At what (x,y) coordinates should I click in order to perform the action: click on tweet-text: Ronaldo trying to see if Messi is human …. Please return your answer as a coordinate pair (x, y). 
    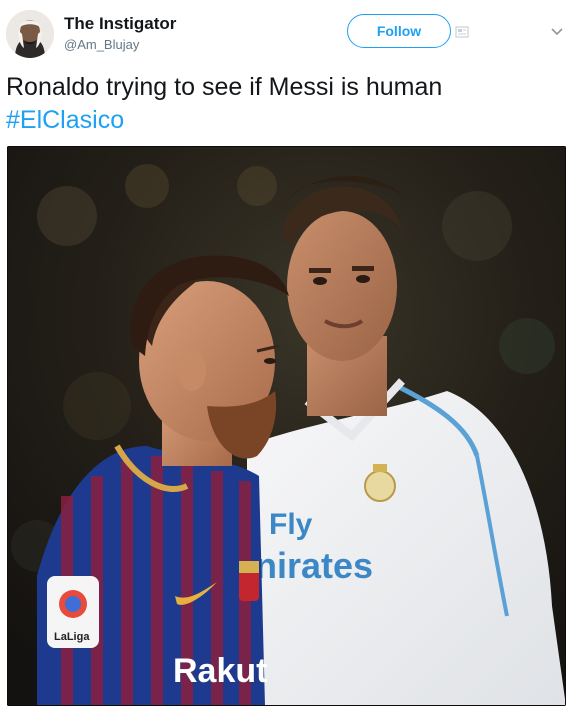
    Looking at the image, I should click on (283, 104).